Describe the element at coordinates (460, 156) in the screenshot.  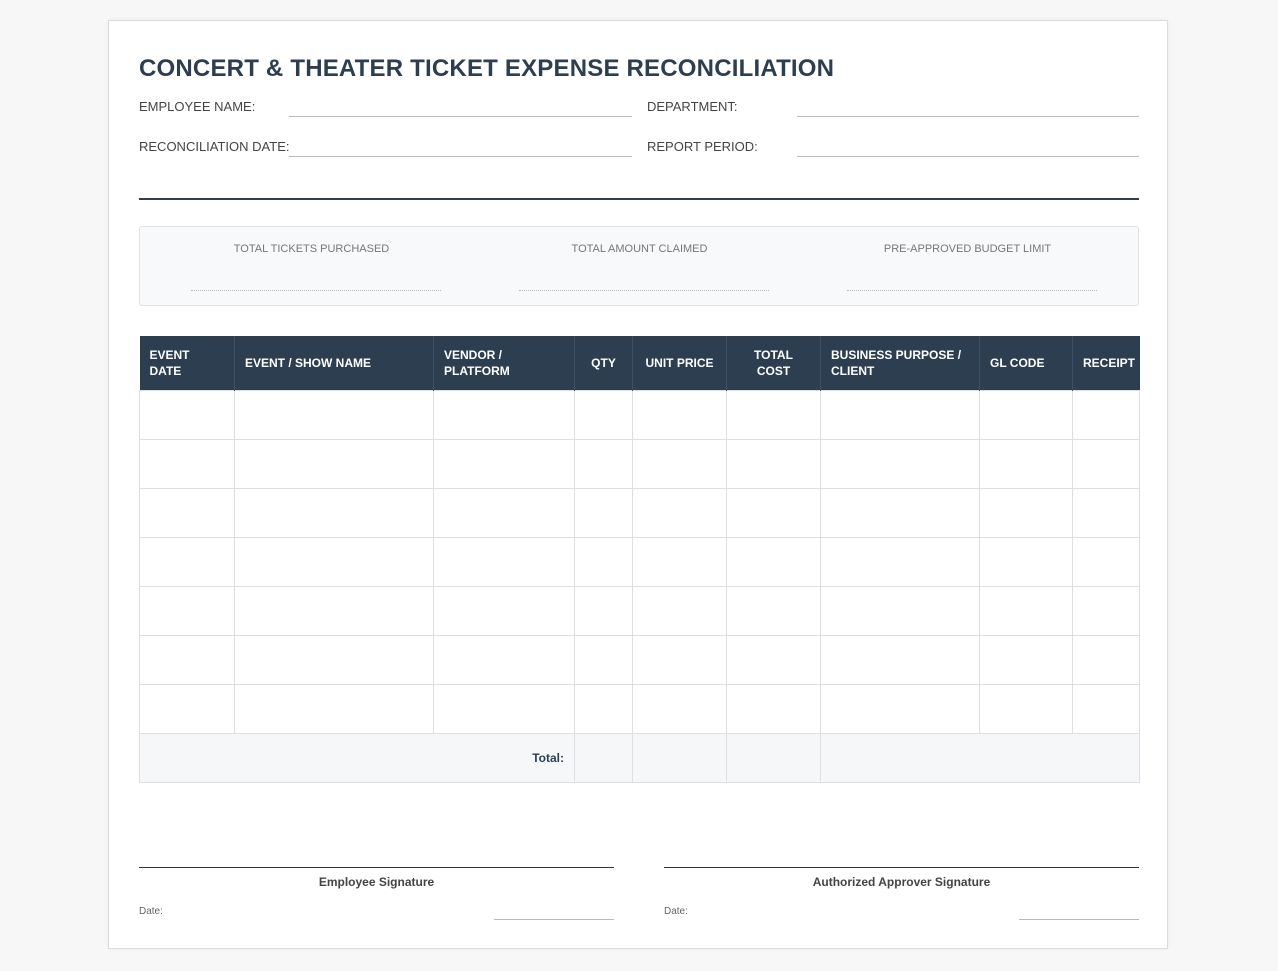
I see `reconciliation-date-field` at that location.